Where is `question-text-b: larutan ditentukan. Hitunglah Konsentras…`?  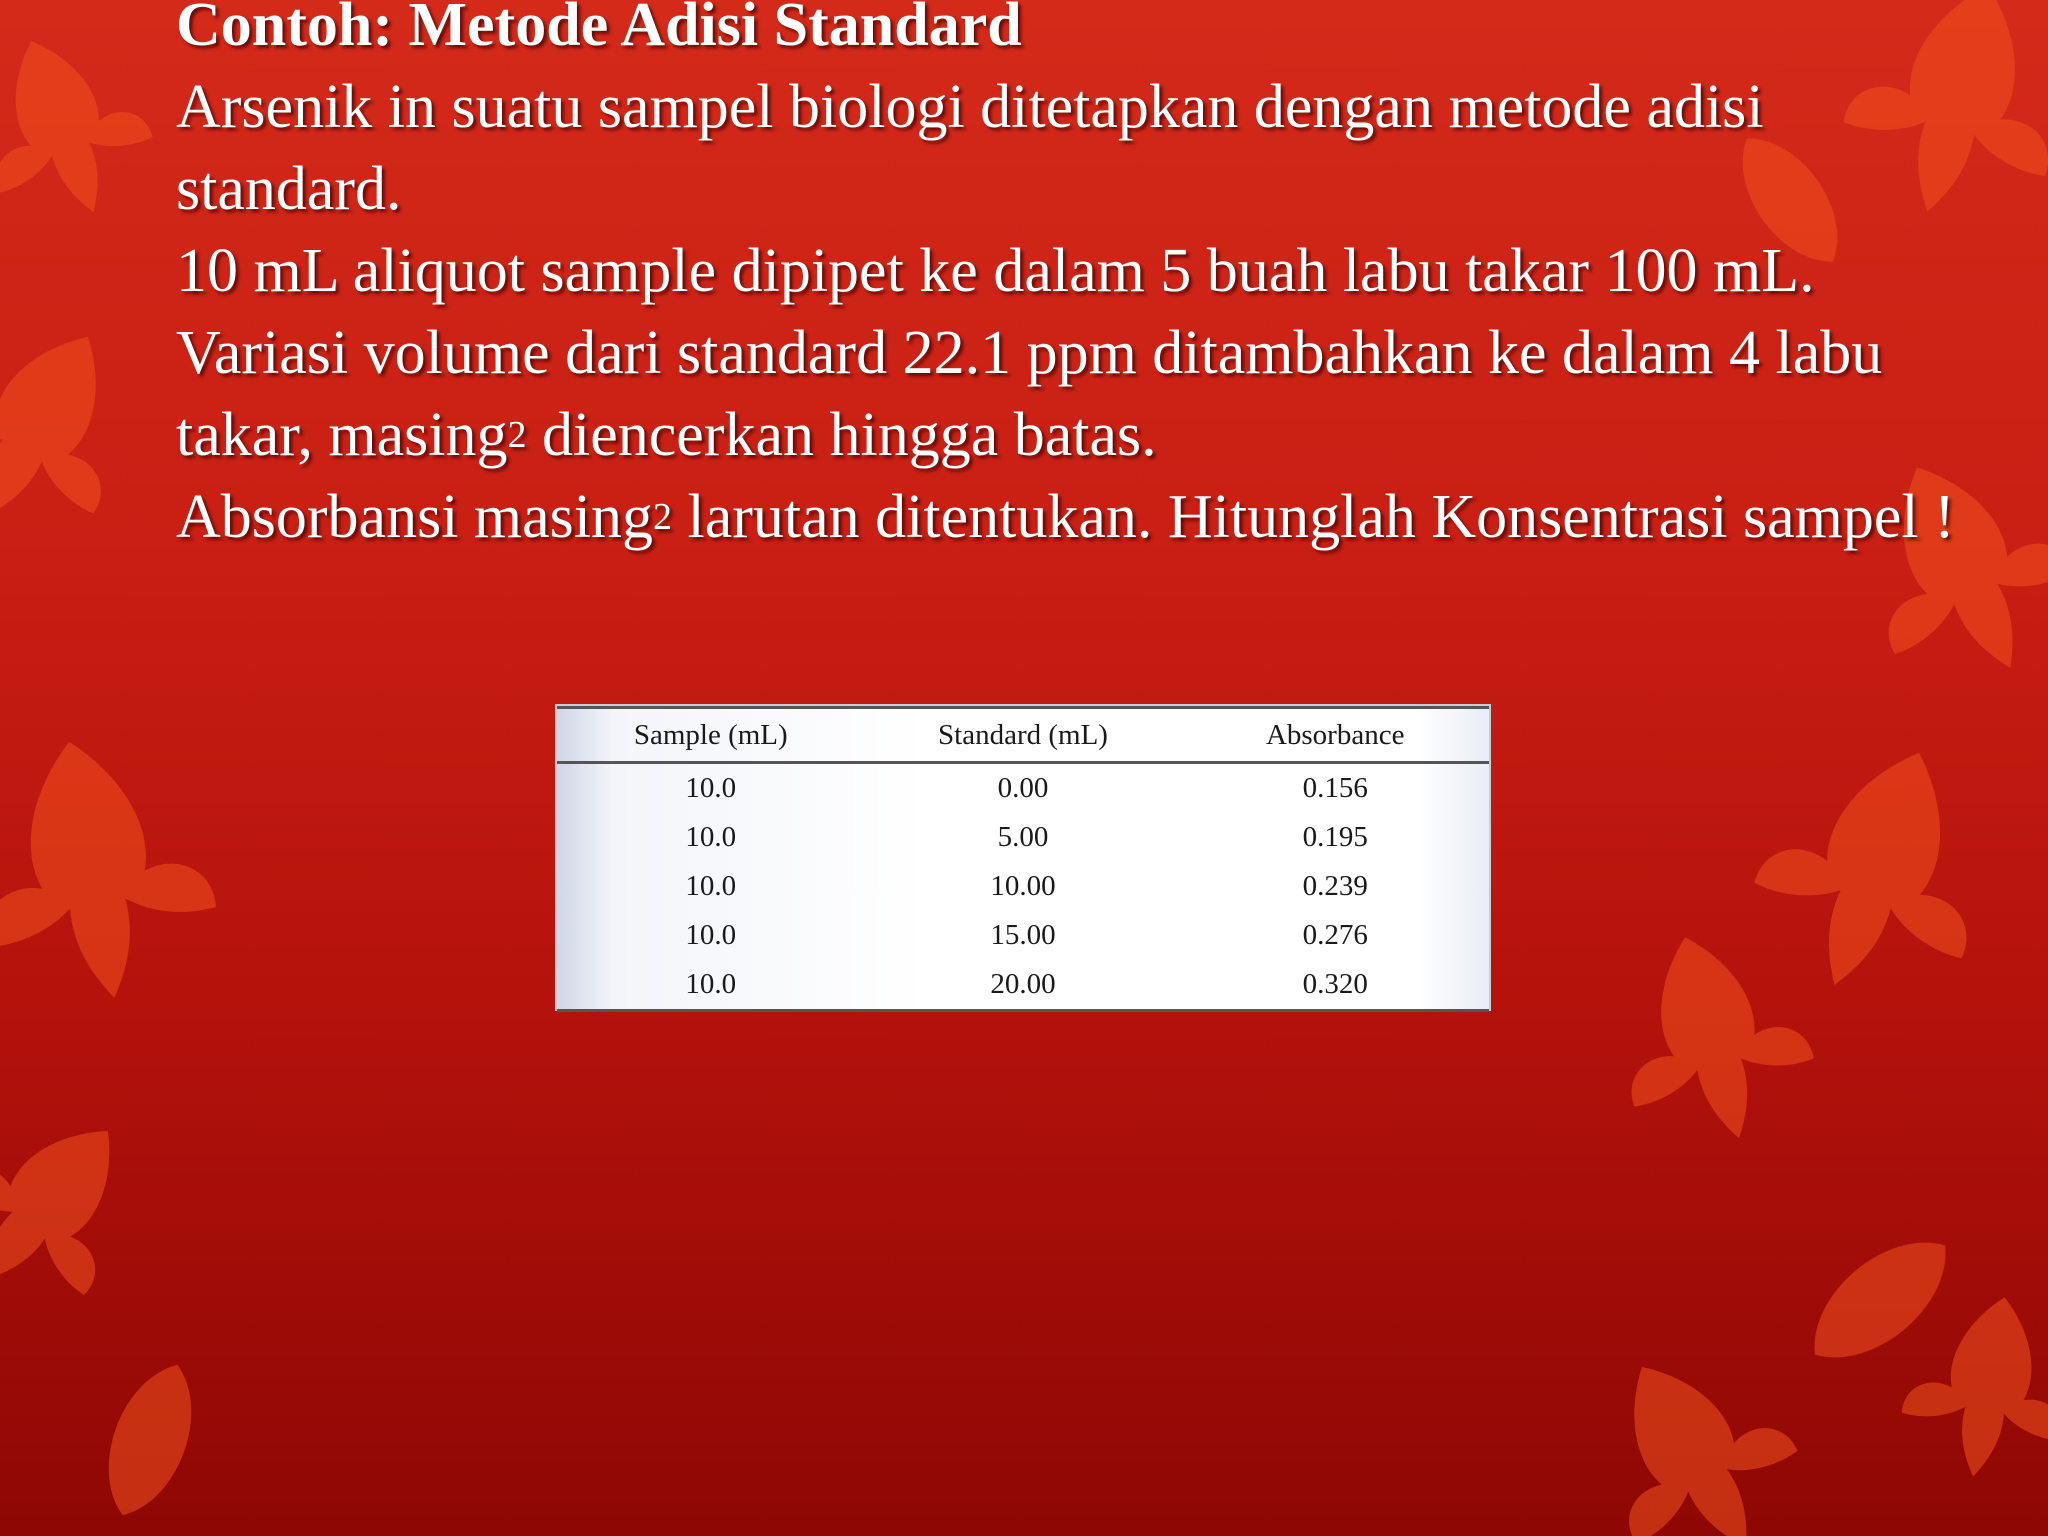
question-text-b: larutan ditentukan. Hitunglah Konsentras… is located at coordinates (1313, 517).